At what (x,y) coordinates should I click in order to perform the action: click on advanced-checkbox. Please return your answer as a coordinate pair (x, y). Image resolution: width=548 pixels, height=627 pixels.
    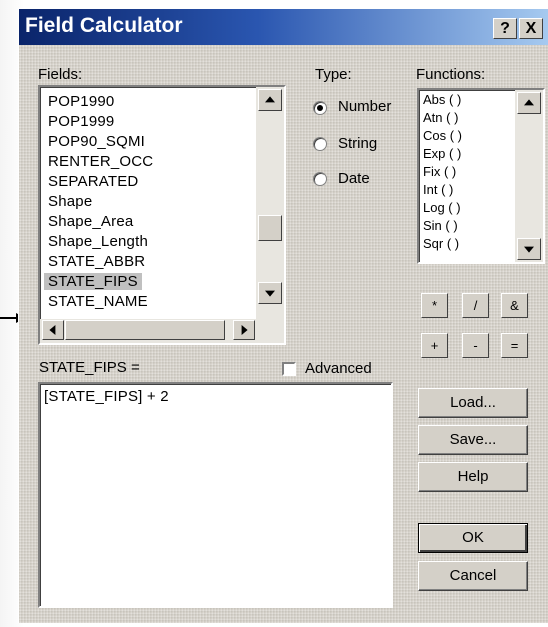
    Looking at the image, I should click on (289, 369).